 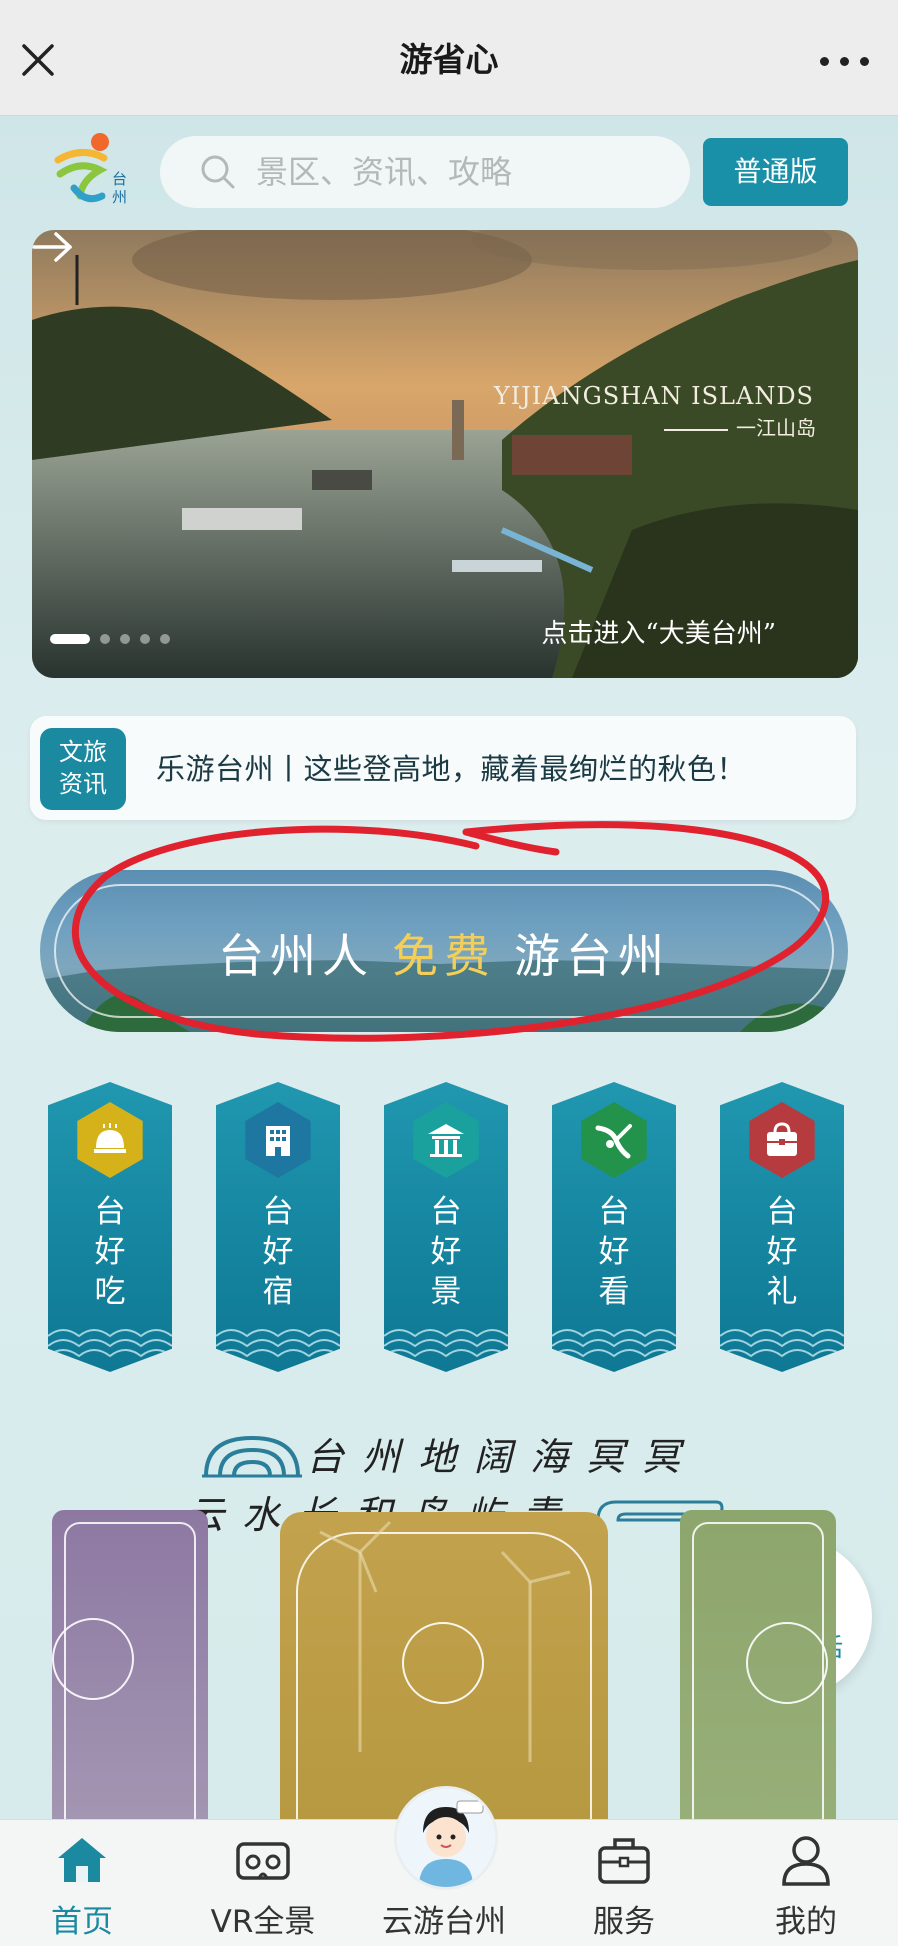 I want to click on category-tile-gifts: 台 好 礼, so click(x=782, y=1227).